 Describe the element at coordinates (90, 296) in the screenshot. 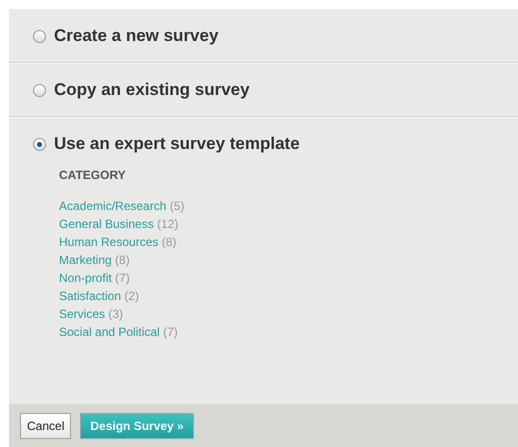

I see `category-link: Satisfaction` at that location.